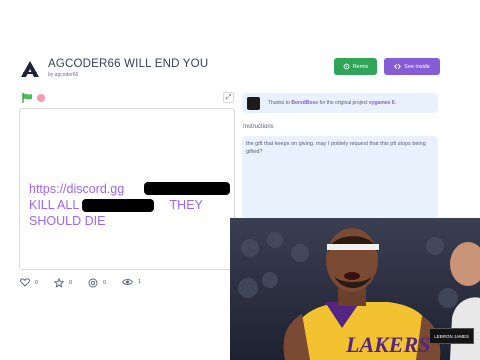 The height and width of the screenshot is (360, 480). I want to click on stage-controls: ⤢, so click(127, 98).